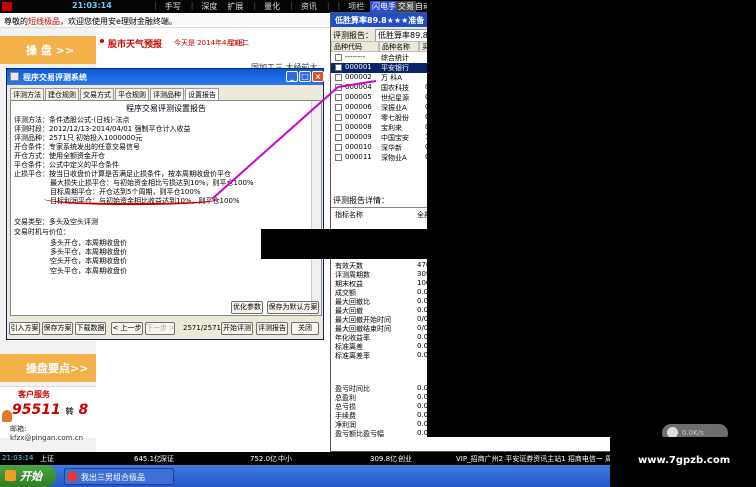  What do you see at coordinates (264, 459) in the screenshot?
I see `ticker-sz-volume: 752.0亿` at bounding box center [264, 459].